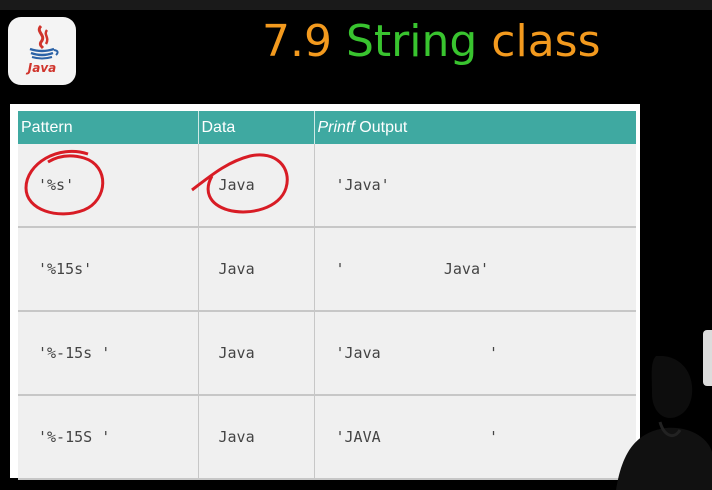  Describe the element at coordinates (42, 51) in the screenshot. I see `java-logo-tile: Java` at that location.